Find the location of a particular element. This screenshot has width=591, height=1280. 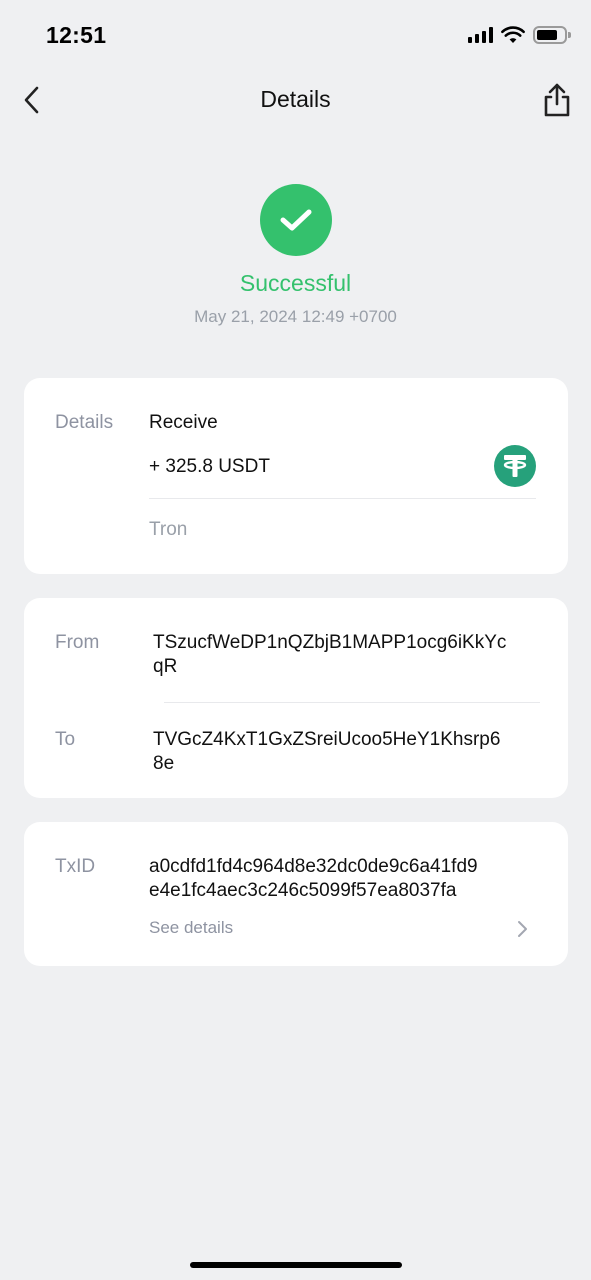

page-title: Details is located at coordinates (295, 99).